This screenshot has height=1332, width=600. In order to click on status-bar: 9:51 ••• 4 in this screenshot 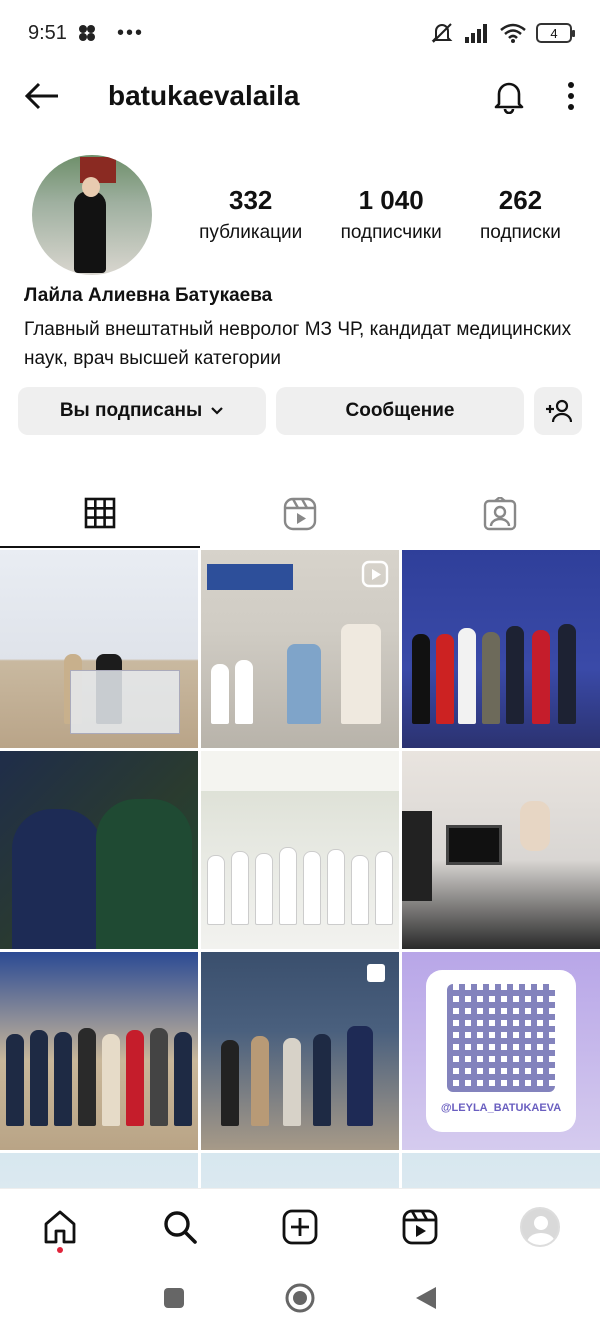, I will do `click(300, 33)`.